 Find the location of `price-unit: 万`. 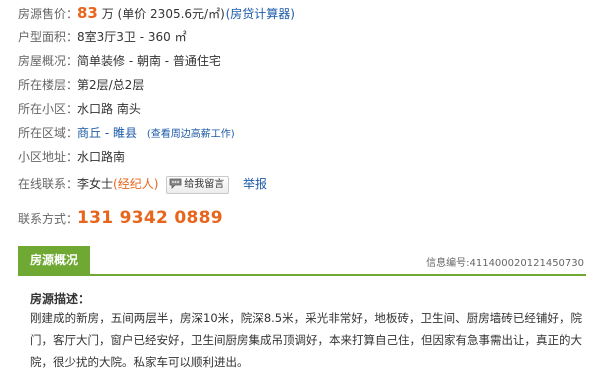

price-unit: 万 is located at coordinates (107, 14).